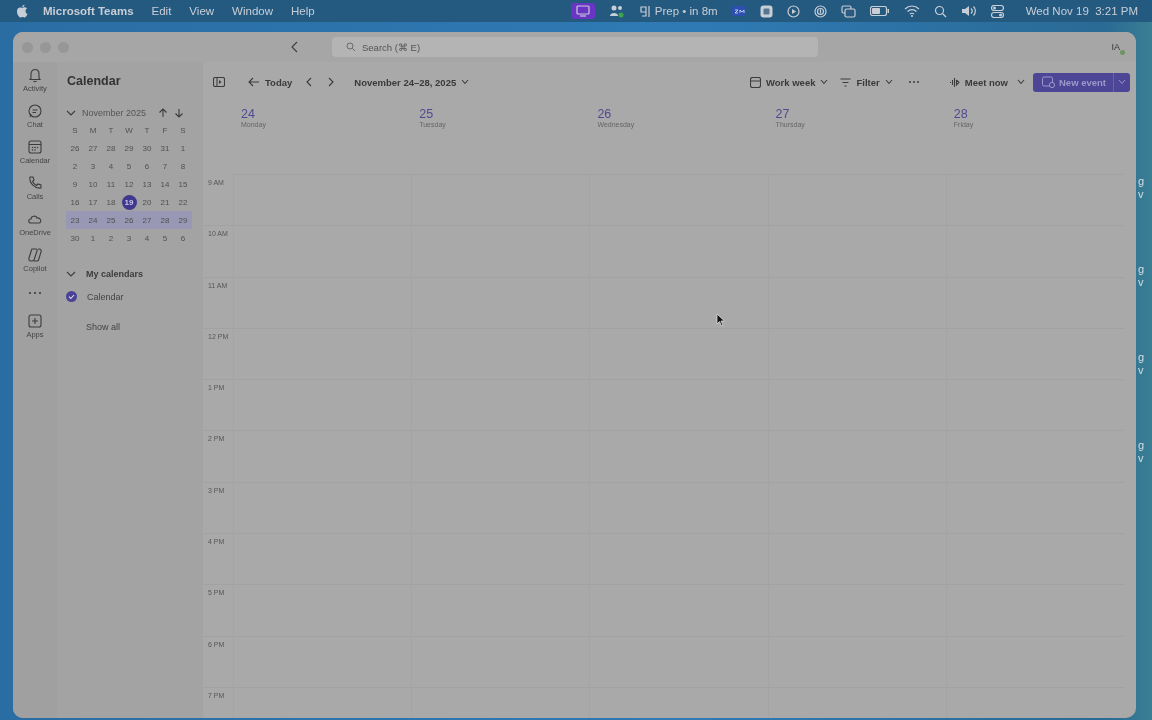 The width and height of the screenshot is (1152, 720). What do you see at coordinates (75, 184) in the screenshot?
I see `calendar-day: 9` at bounding box center [75, 184].